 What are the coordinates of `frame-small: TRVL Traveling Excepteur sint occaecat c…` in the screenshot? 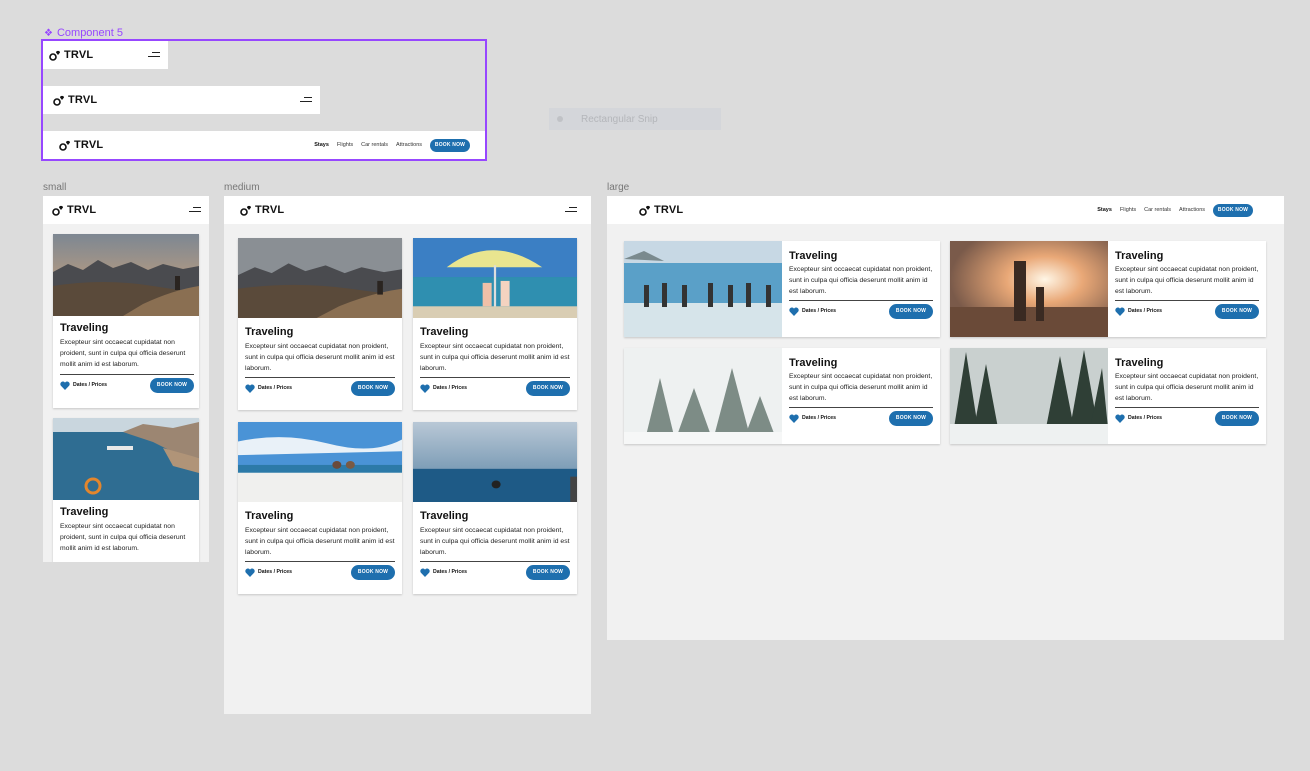 It's located at (126, 379).